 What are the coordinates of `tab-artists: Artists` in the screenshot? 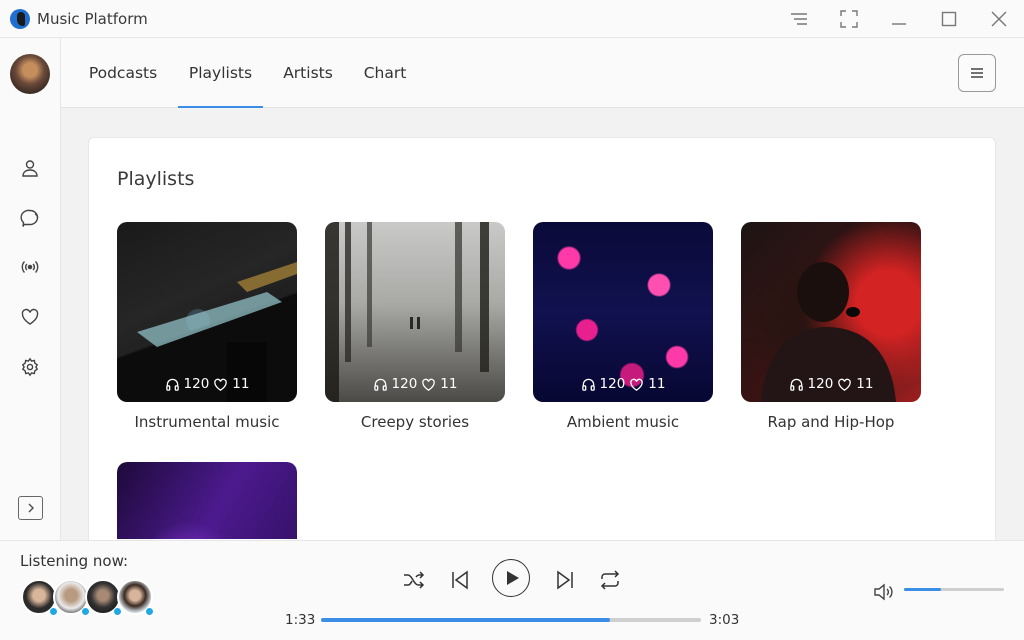 It's located at (308, 73).